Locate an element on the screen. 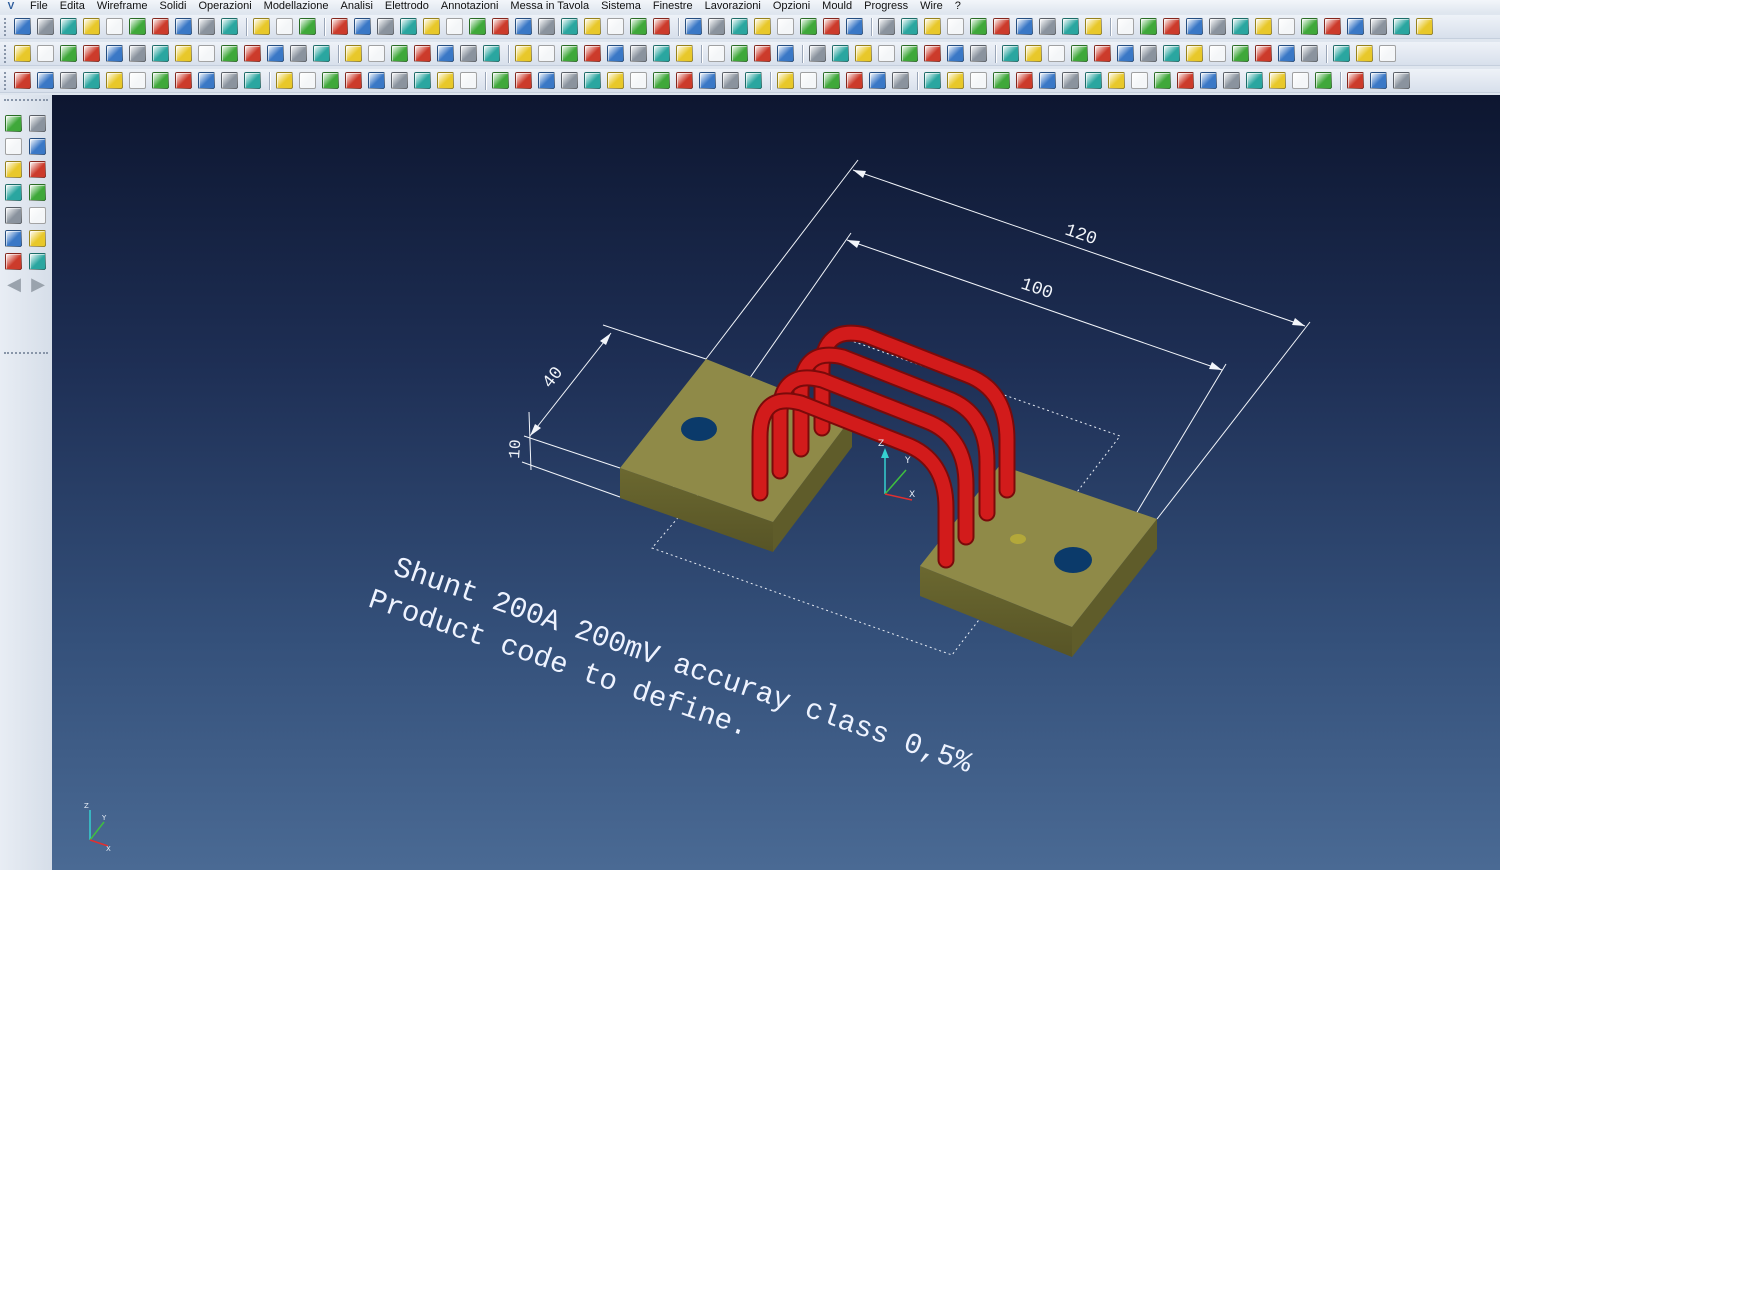  app-logo-icon: V is located at coordinates (11, 7).